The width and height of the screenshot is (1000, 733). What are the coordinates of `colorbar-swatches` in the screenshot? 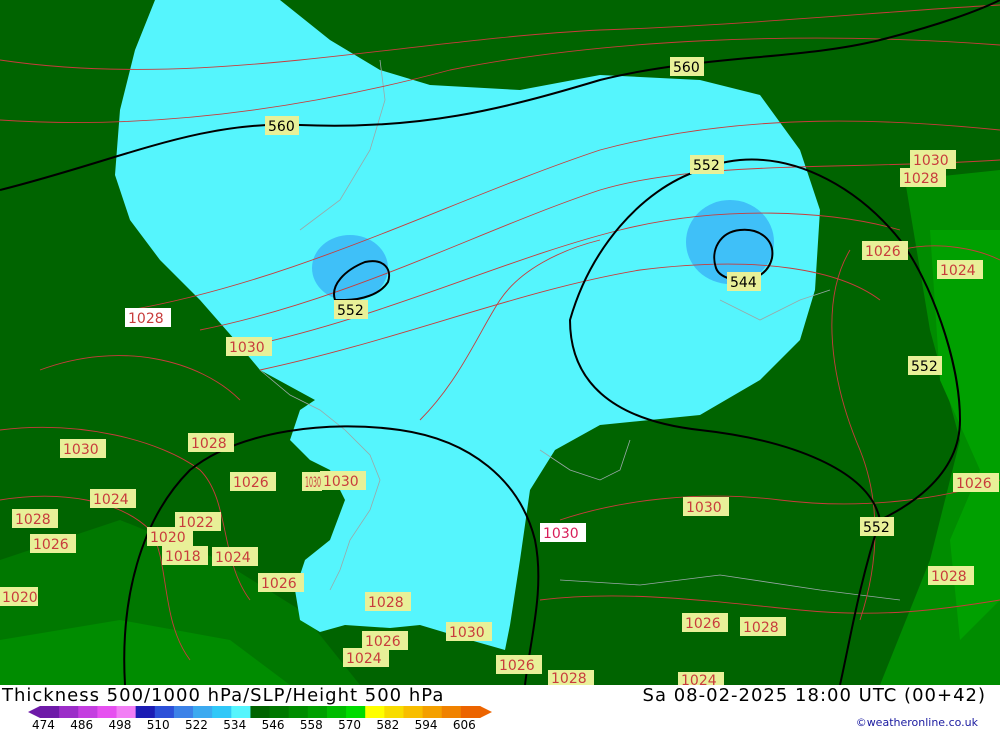 It's located at (260, 712).